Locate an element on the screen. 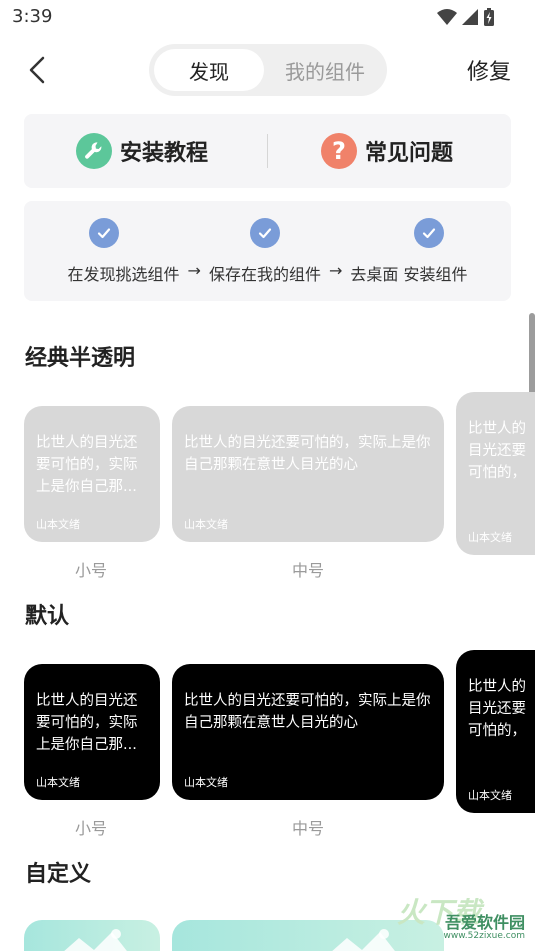  widget-classic-large: 比世人的目光还要可怕的，实际上是你自己那颗在意世人目光的心 山本文绪 is located at coordinates (495, 473).